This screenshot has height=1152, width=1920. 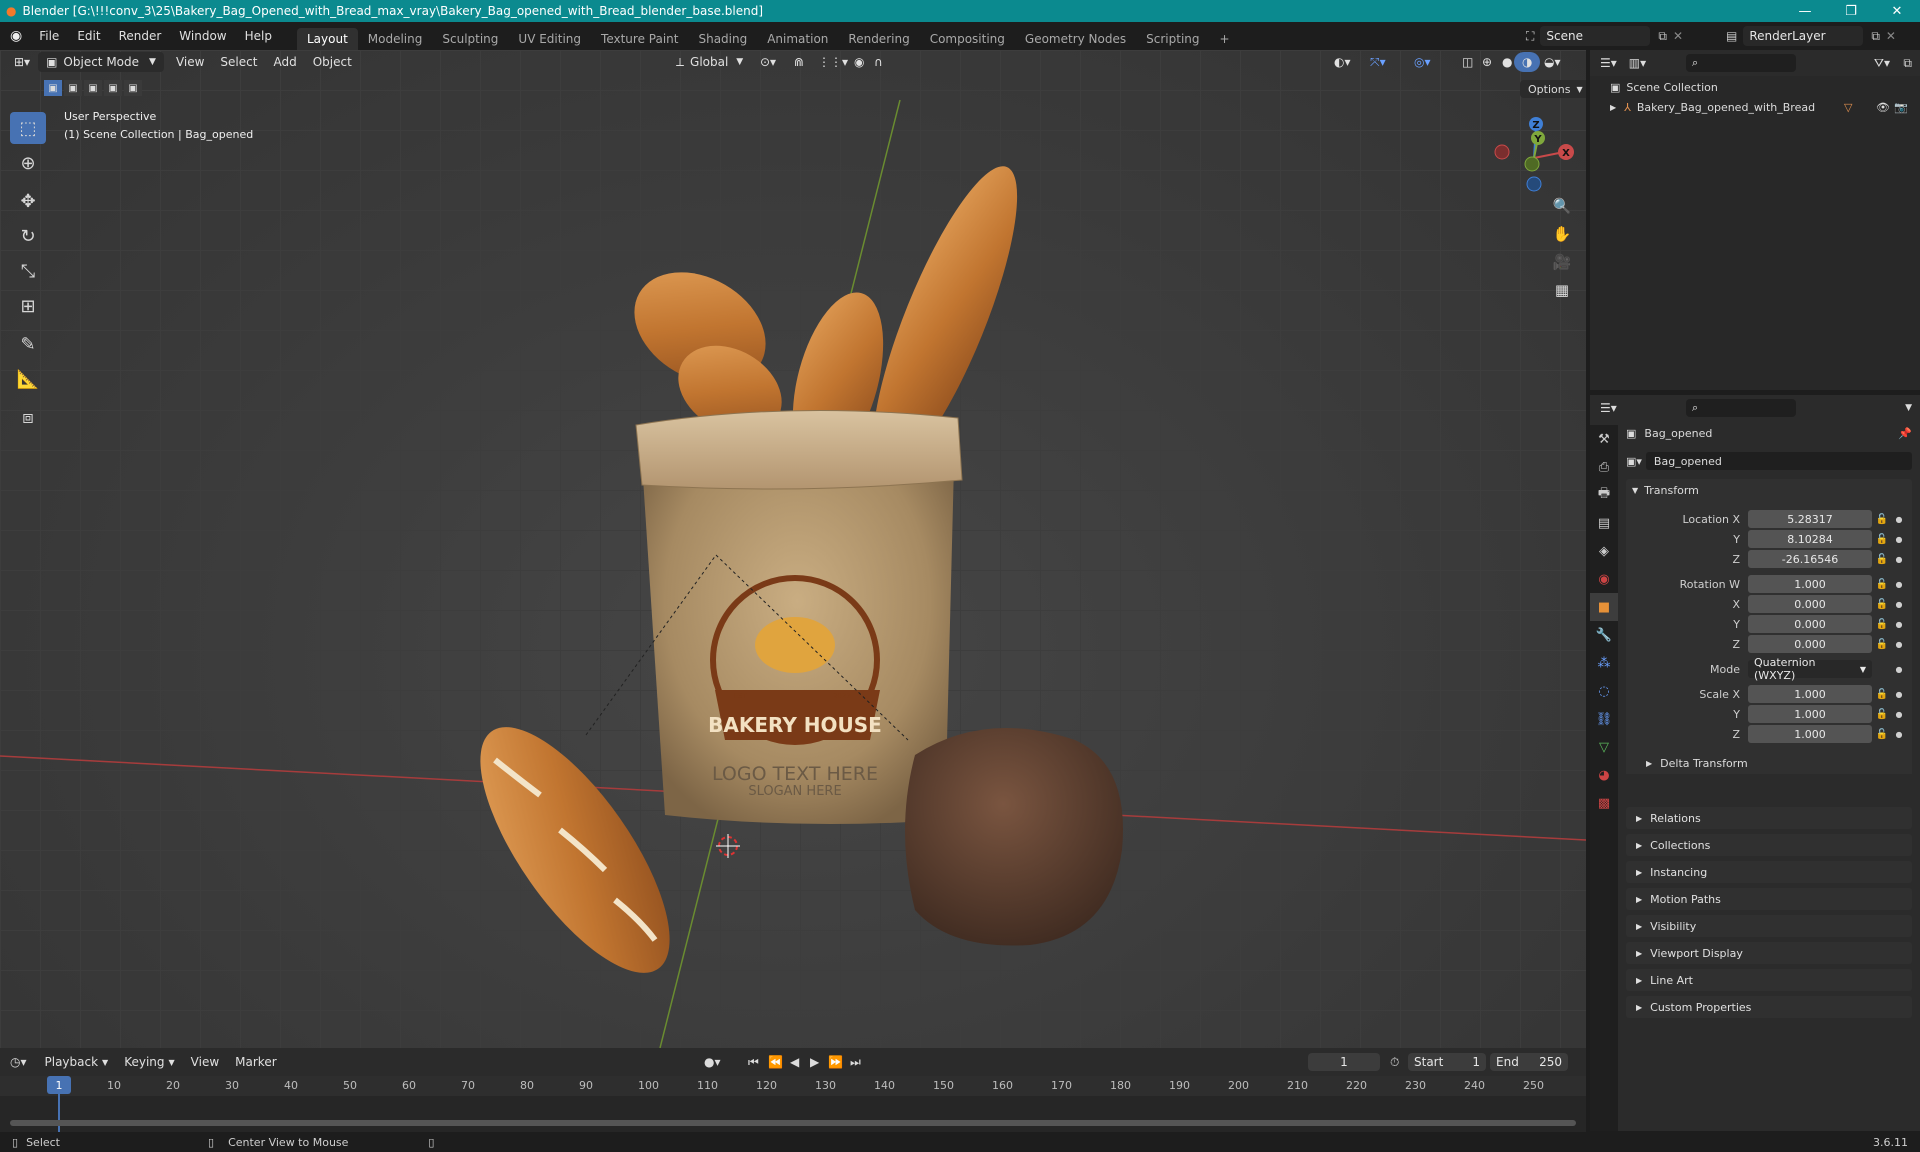 I want to click on tab-sculpting: Sculpting, so click(x=470, y=39).